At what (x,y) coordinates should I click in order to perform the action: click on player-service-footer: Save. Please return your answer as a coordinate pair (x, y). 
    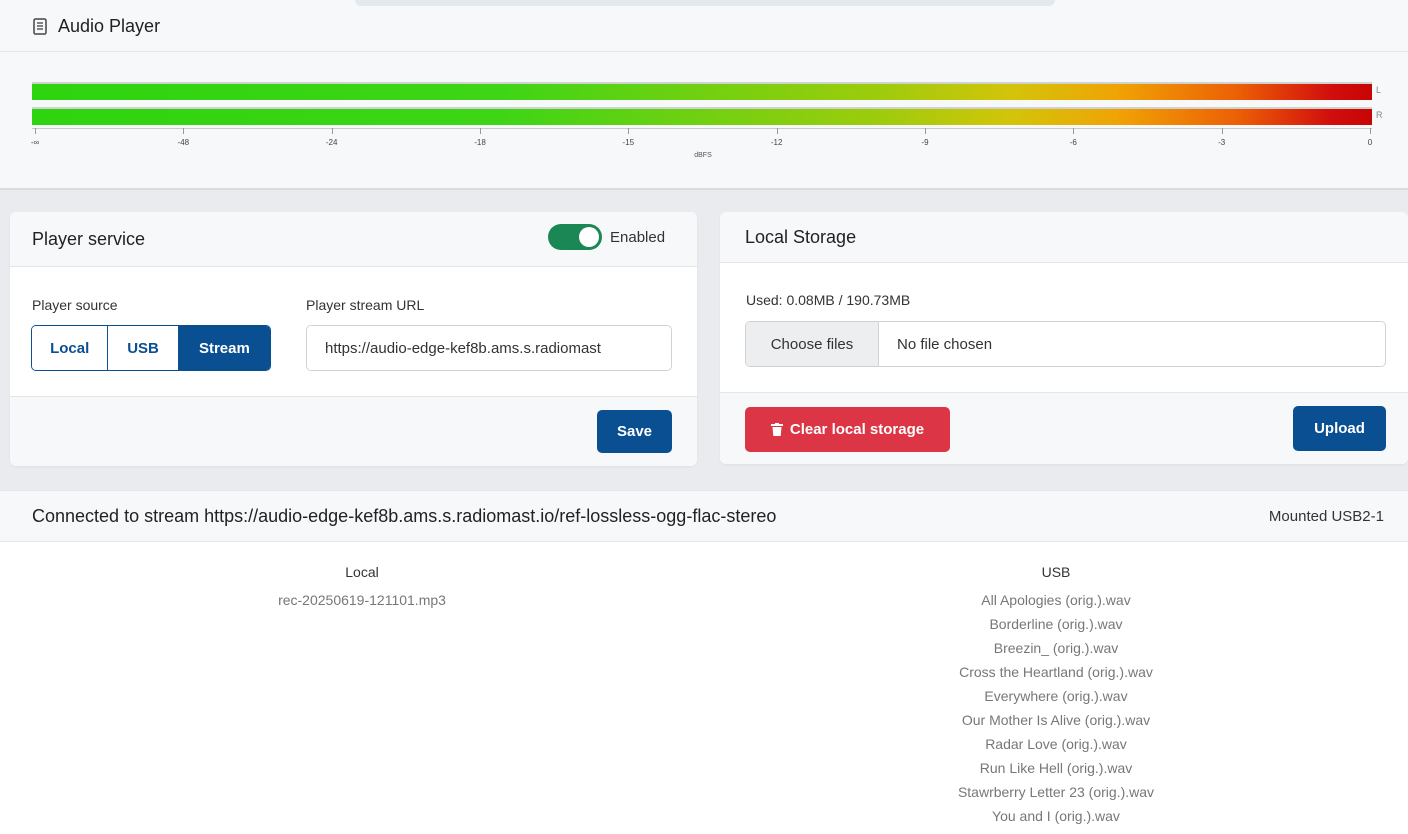
    Looking at the image, I should click on (353, 431).